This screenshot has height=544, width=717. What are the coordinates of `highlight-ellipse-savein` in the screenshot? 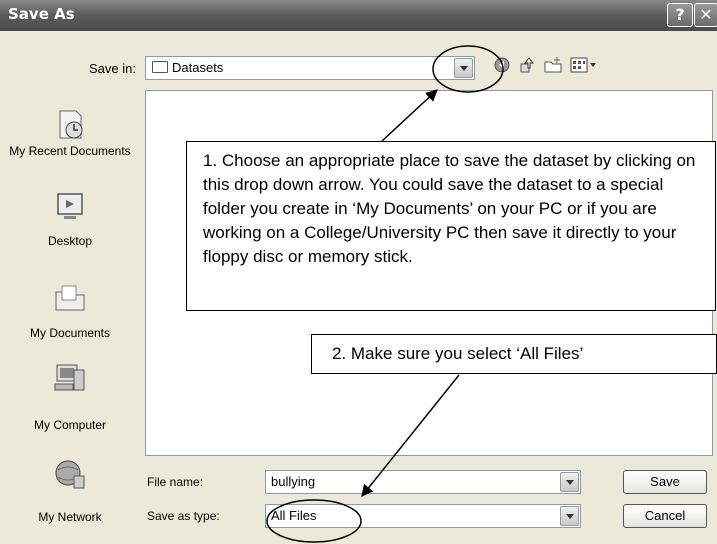 It's located at (468, 69).